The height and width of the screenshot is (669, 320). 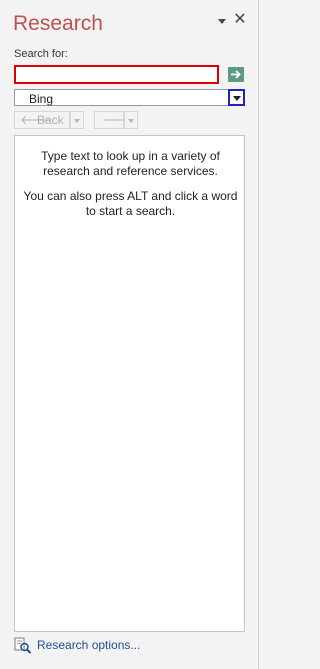 I want to click on pane-title: Research, so click(x=58, y=23).